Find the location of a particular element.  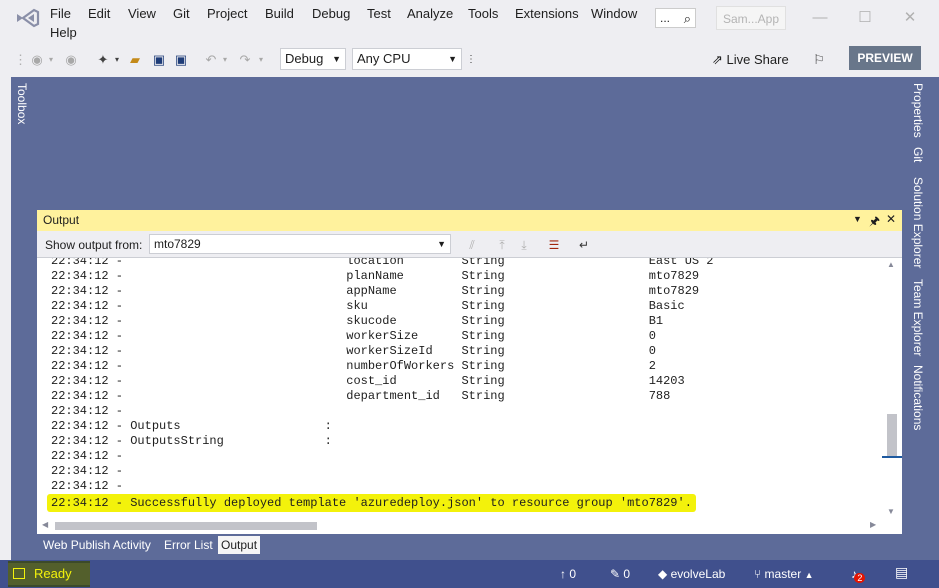

output-window-title: Output is located at coordinates (61, 220).